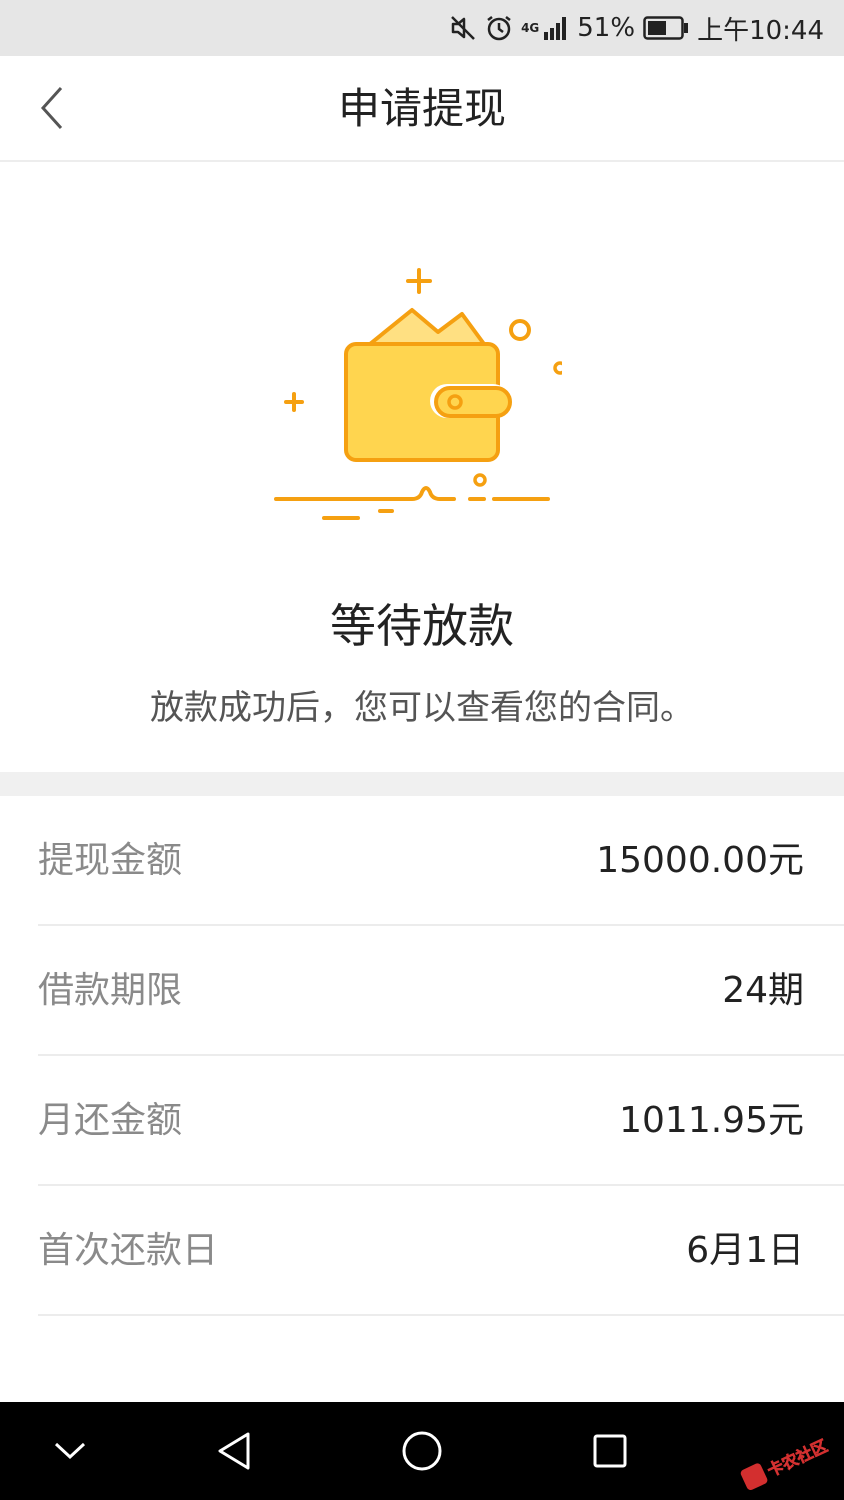 The width and height of the screenshot is (844, 1500). I want to click on chevron-down-icon, so click(70, 1451).